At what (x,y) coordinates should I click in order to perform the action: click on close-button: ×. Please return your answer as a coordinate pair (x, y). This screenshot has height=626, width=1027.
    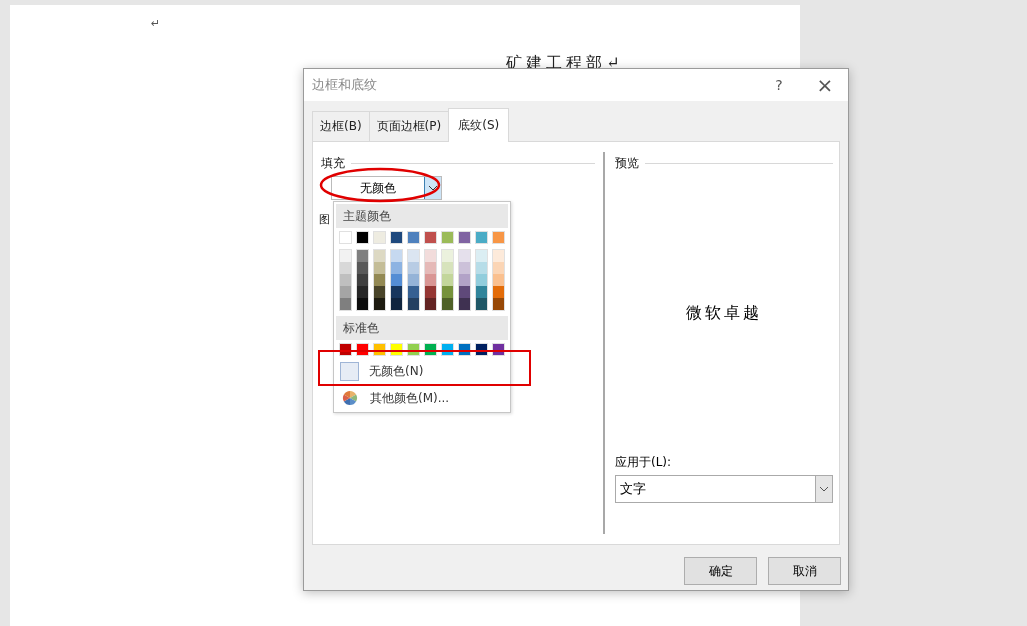
    Looking at the image, I should click on (825, 85).